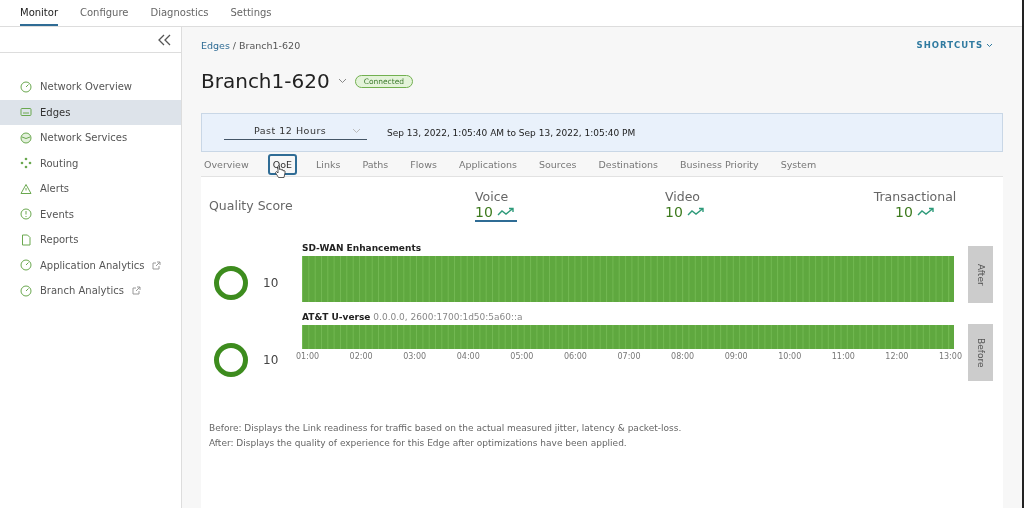  Describe the element at coordinates (104, 16) in the screenshot. I see `nav-tab: Configure` at that location.